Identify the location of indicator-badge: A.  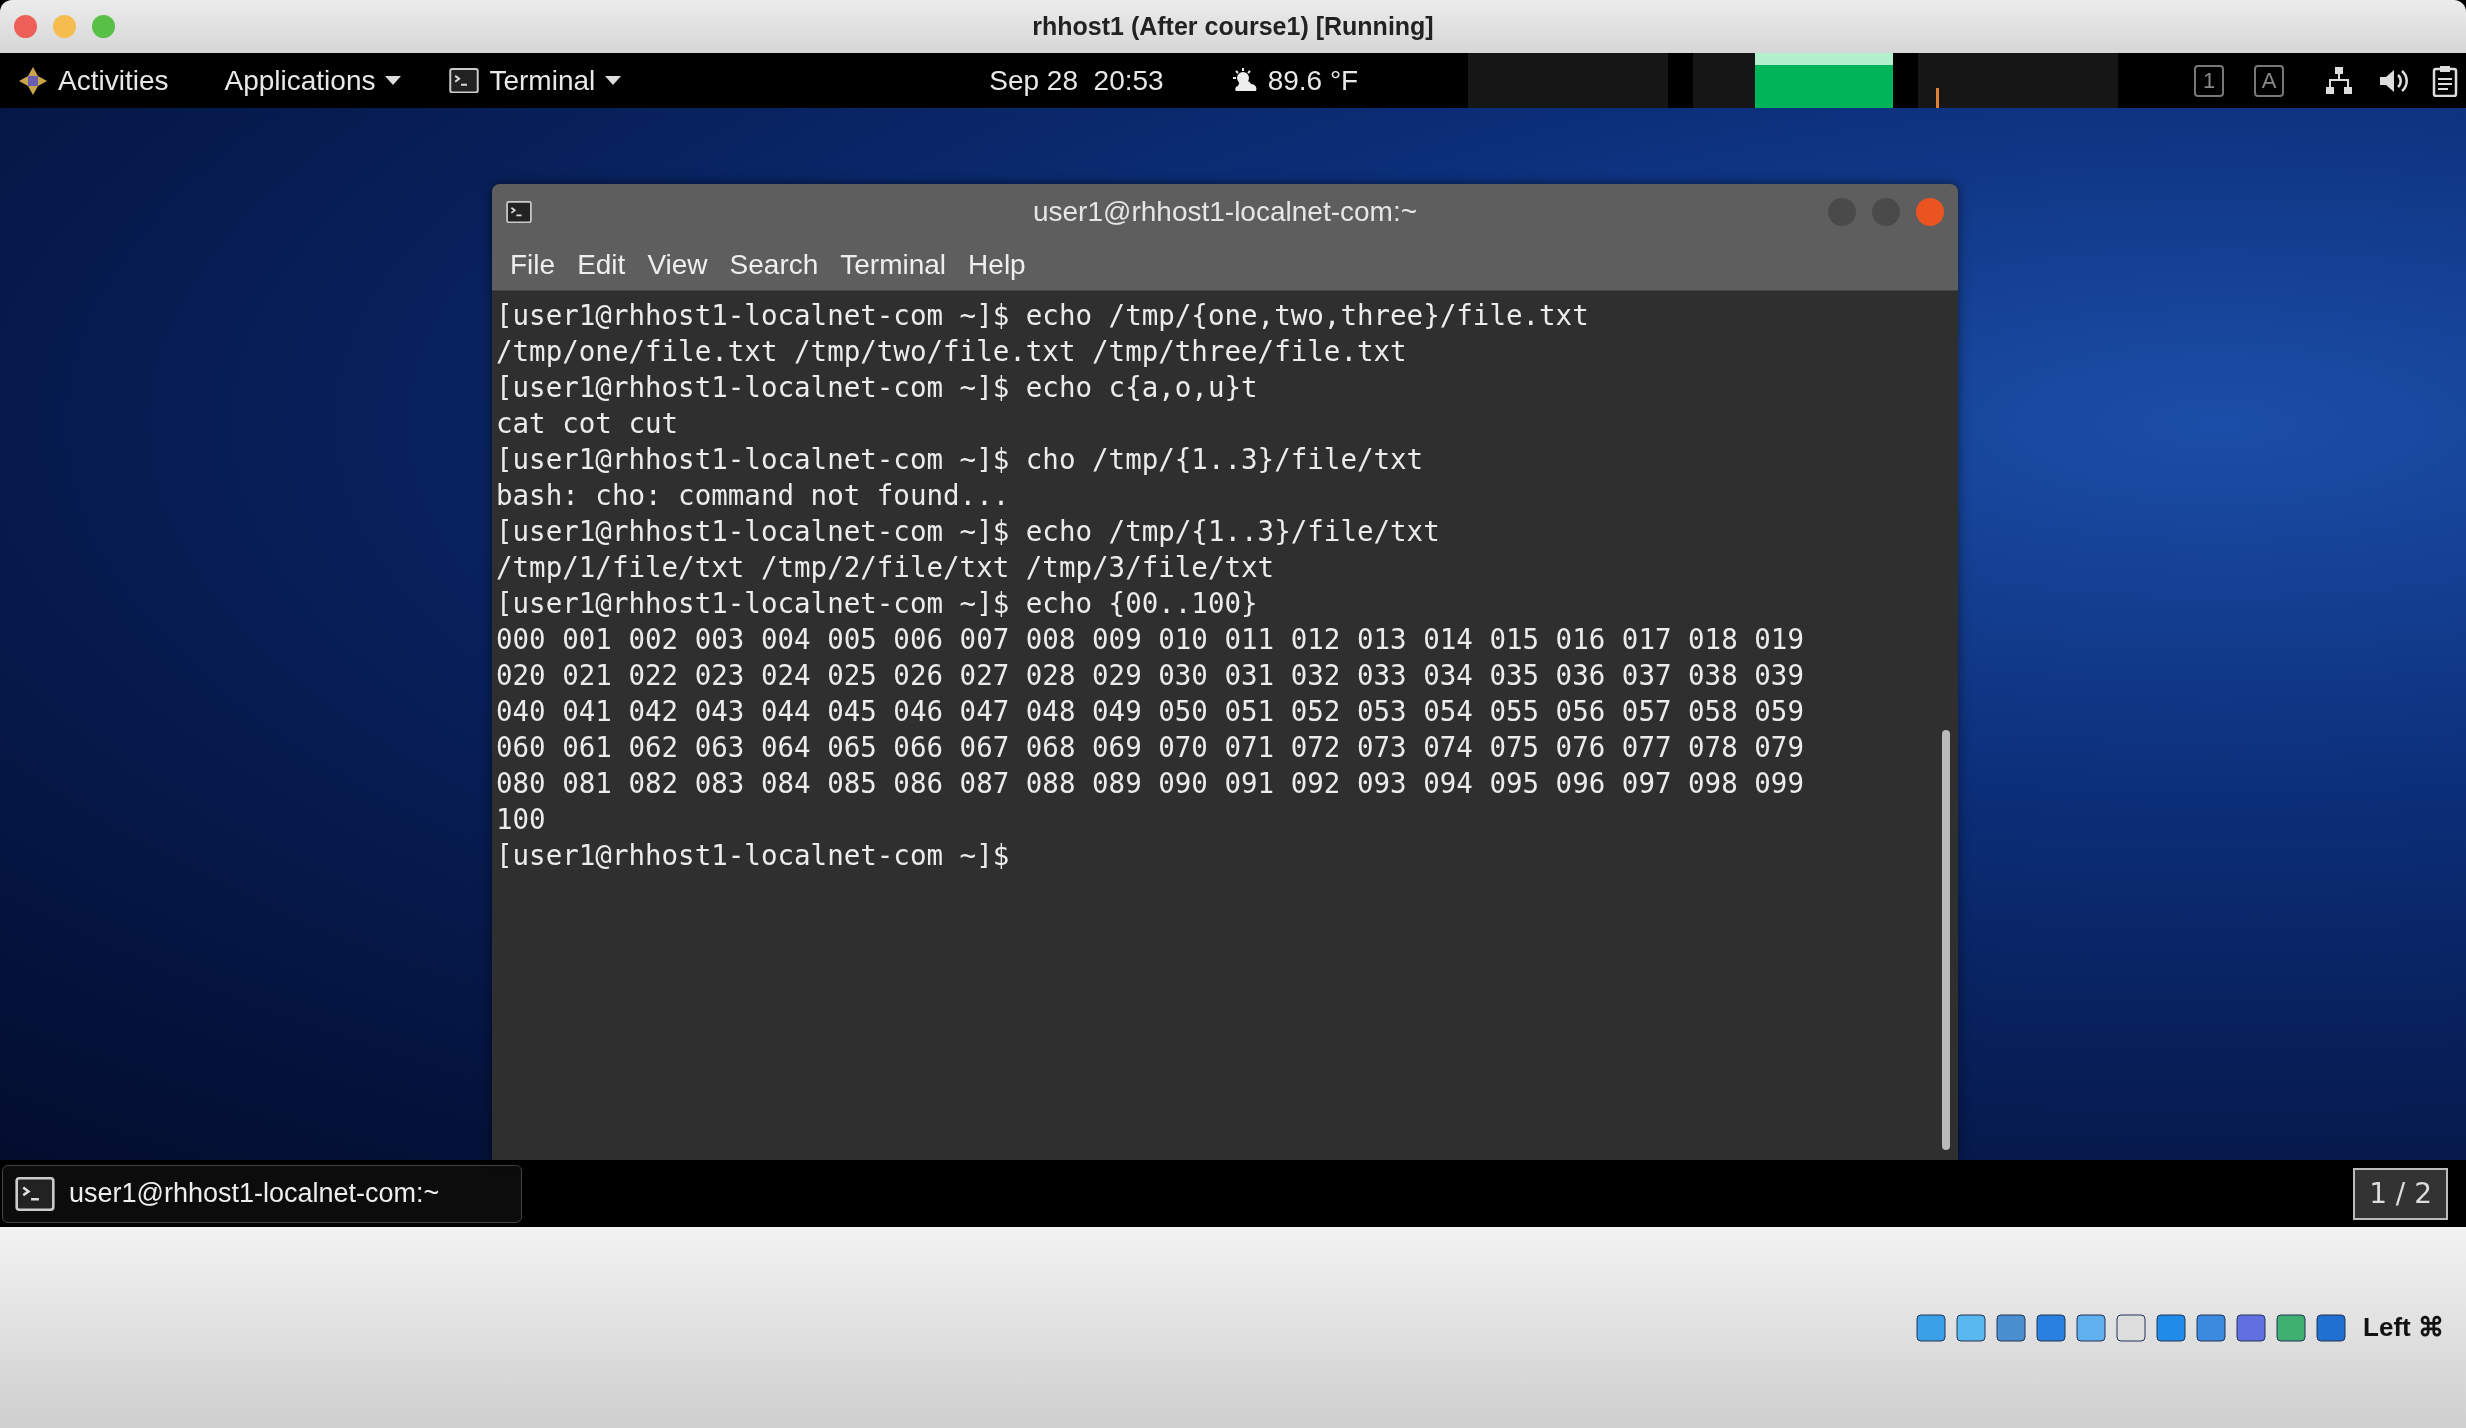
(2269, 80).